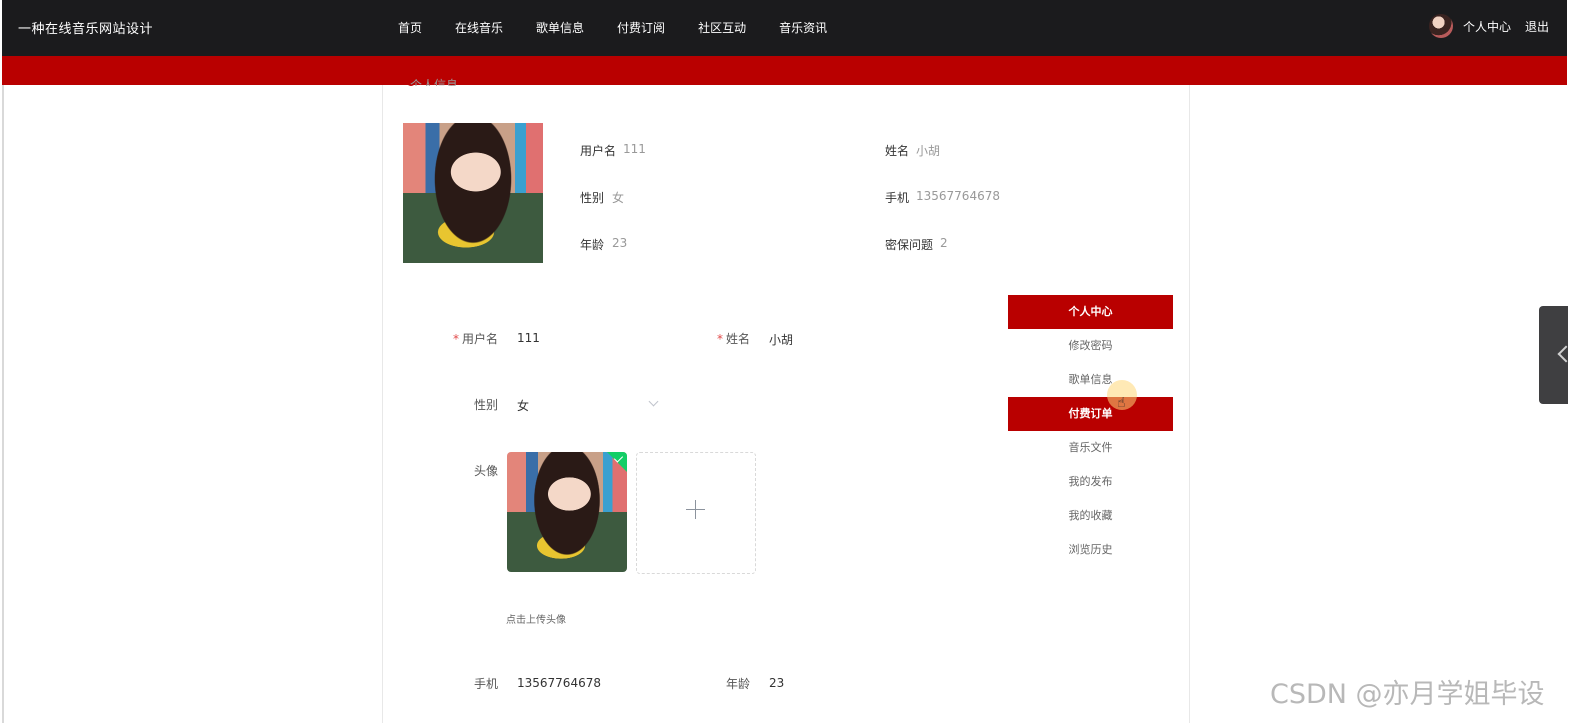  Describe the element at coordinates (479, 27) in the screenshot. I see `nav-item-online-music: 在线音乐` at that location.